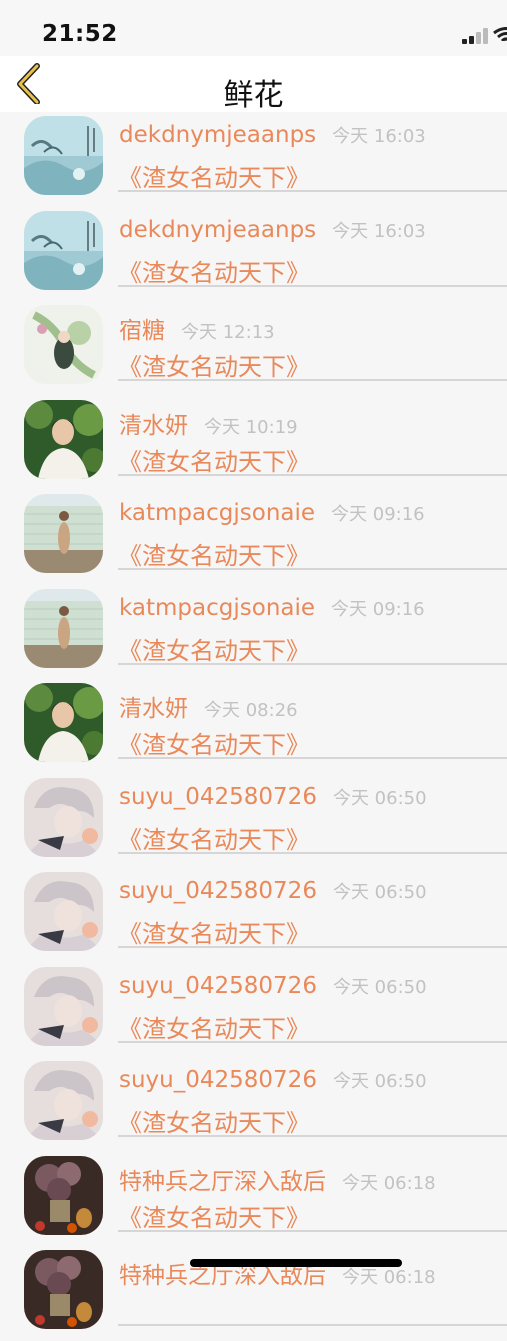 The height and width of the screenshot is (1341, 507). Describe the element at coordinates (476, 36) in the screenshot. I see `cellular-signal-icon` at that location.